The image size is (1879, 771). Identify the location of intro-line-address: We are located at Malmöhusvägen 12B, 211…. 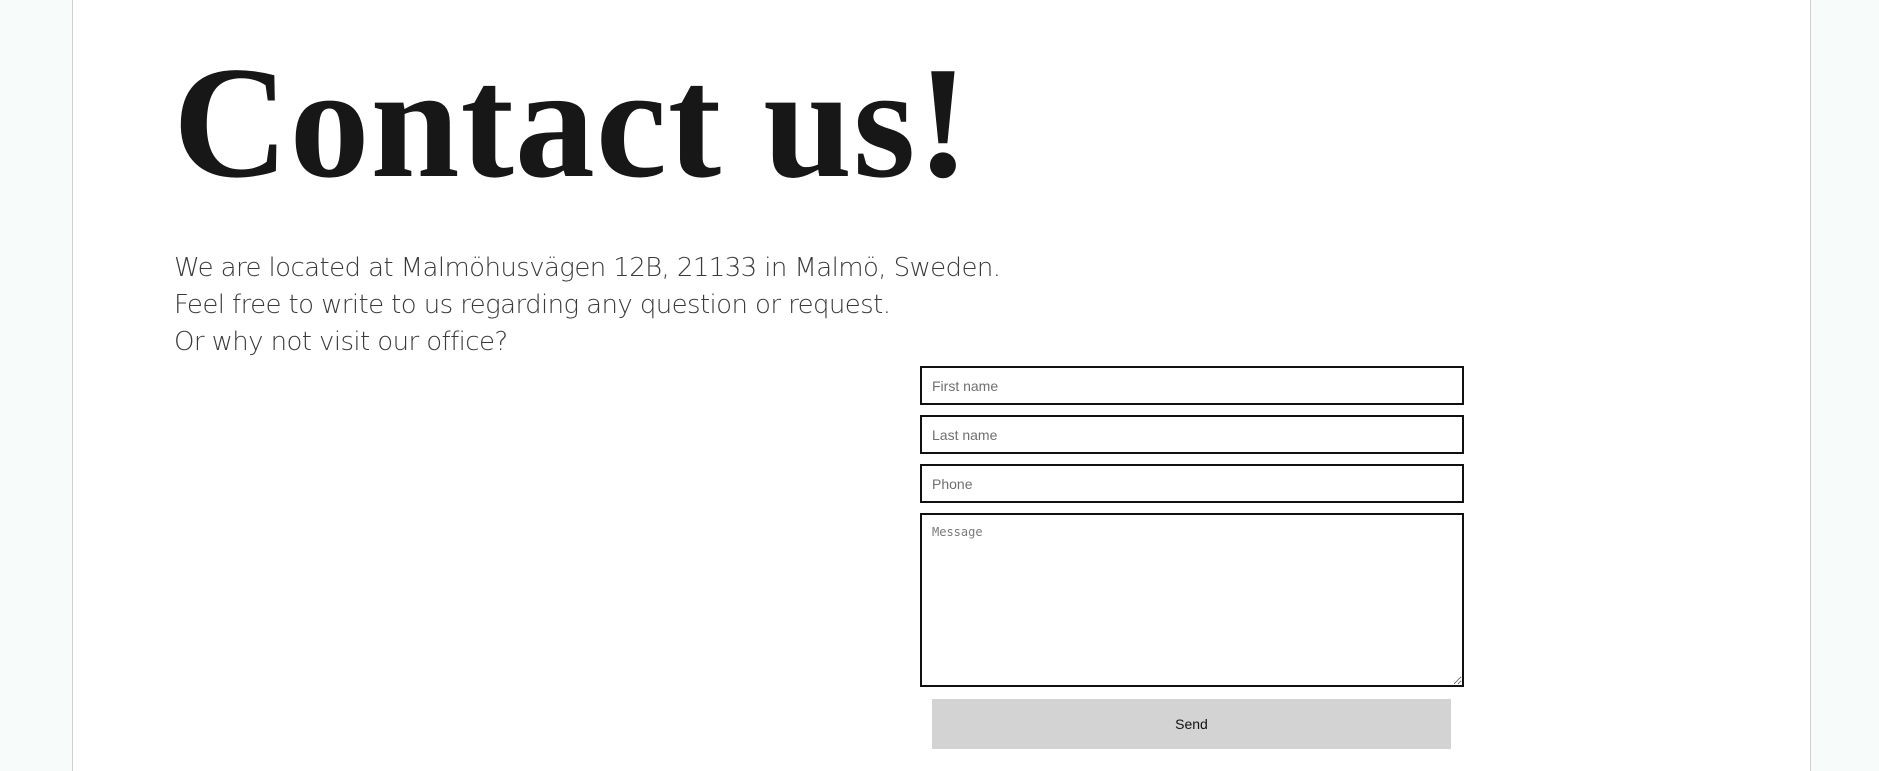
(587, 268).